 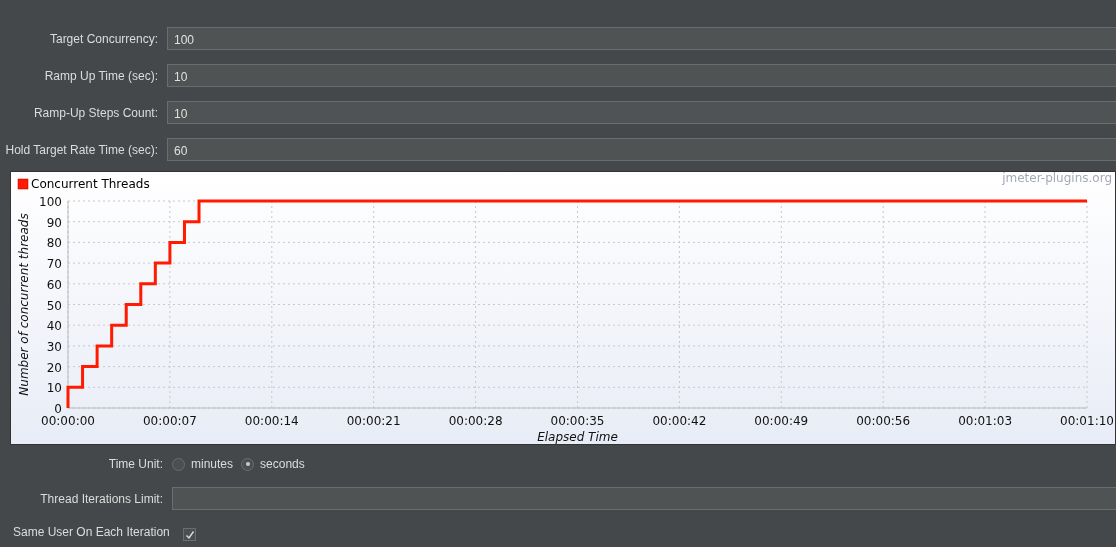 I want to click on x-tick-label: 00:01:10, so click(x=1087, y=421).